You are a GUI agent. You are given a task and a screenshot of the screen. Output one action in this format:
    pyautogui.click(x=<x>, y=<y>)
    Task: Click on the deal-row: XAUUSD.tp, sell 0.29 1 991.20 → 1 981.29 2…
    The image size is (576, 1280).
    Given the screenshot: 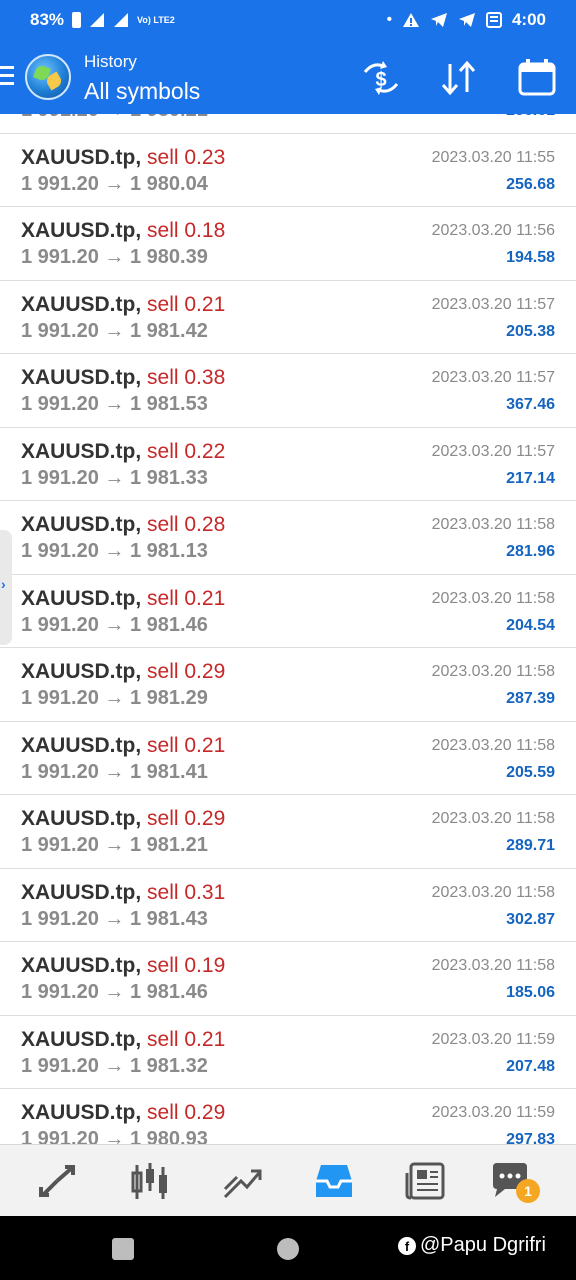 What is the action you would take?
    pyautogui.click(x=288, y=685)
    